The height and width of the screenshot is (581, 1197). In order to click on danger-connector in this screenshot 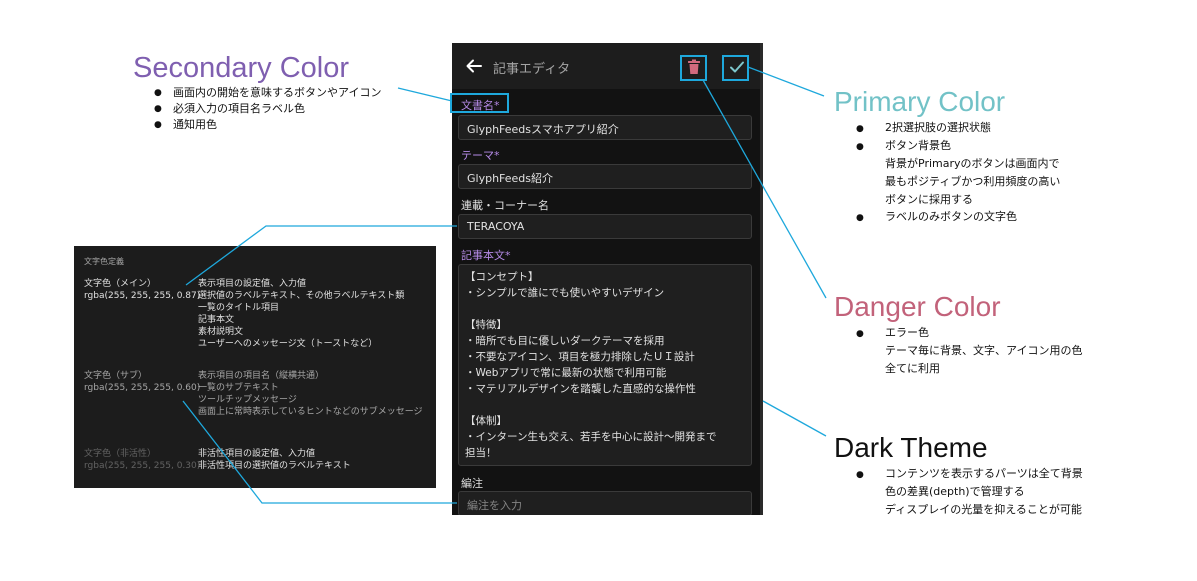, I will do `click(764, 189)`.